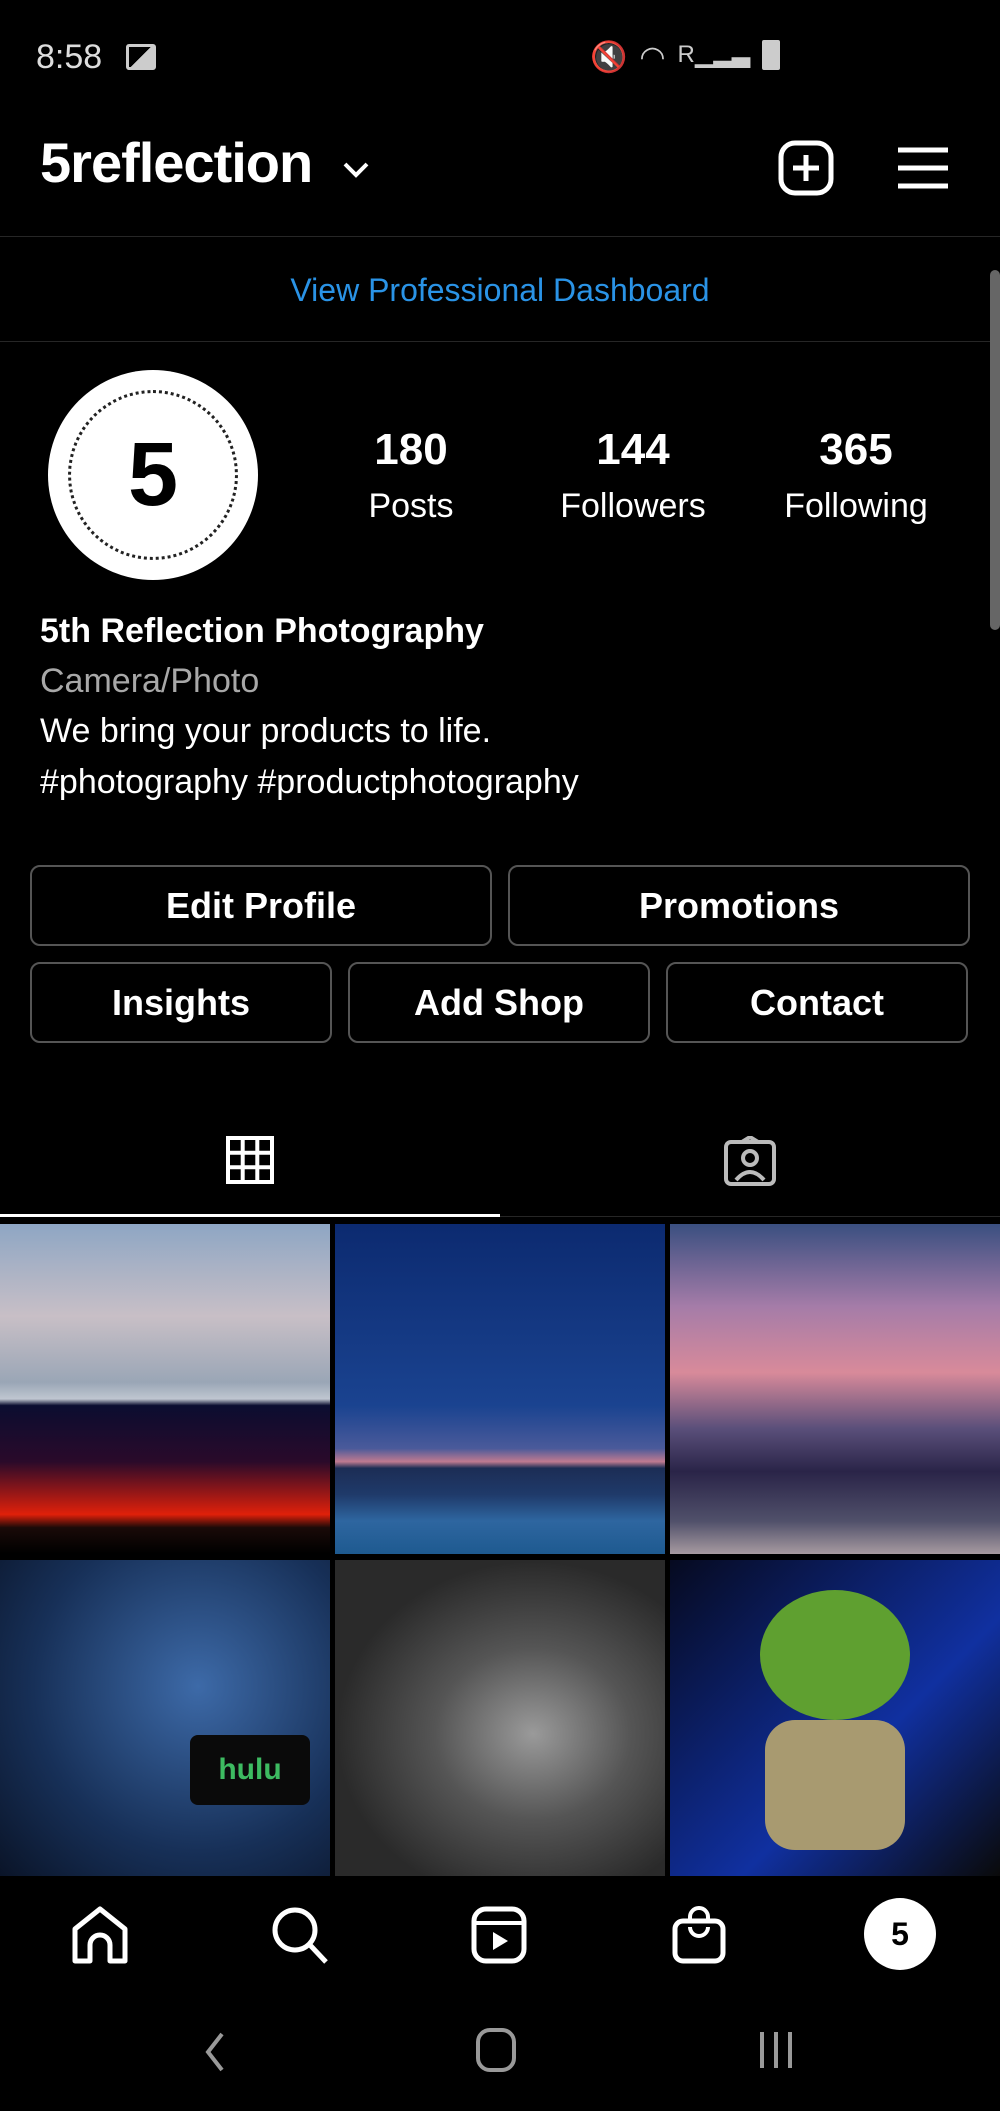  I want to click on grid-post-sunset, so click(165, 1389).